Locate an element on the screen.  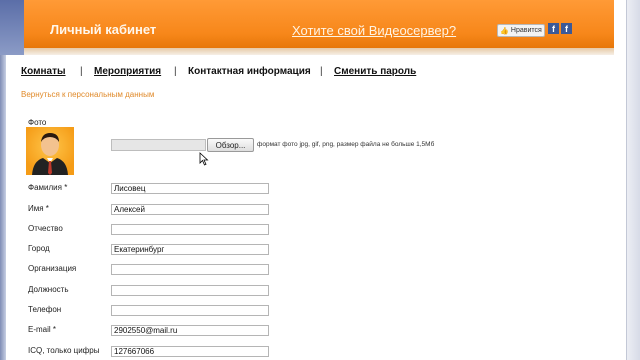
facebook-share-icon: f is located at coordinates (566, 28).